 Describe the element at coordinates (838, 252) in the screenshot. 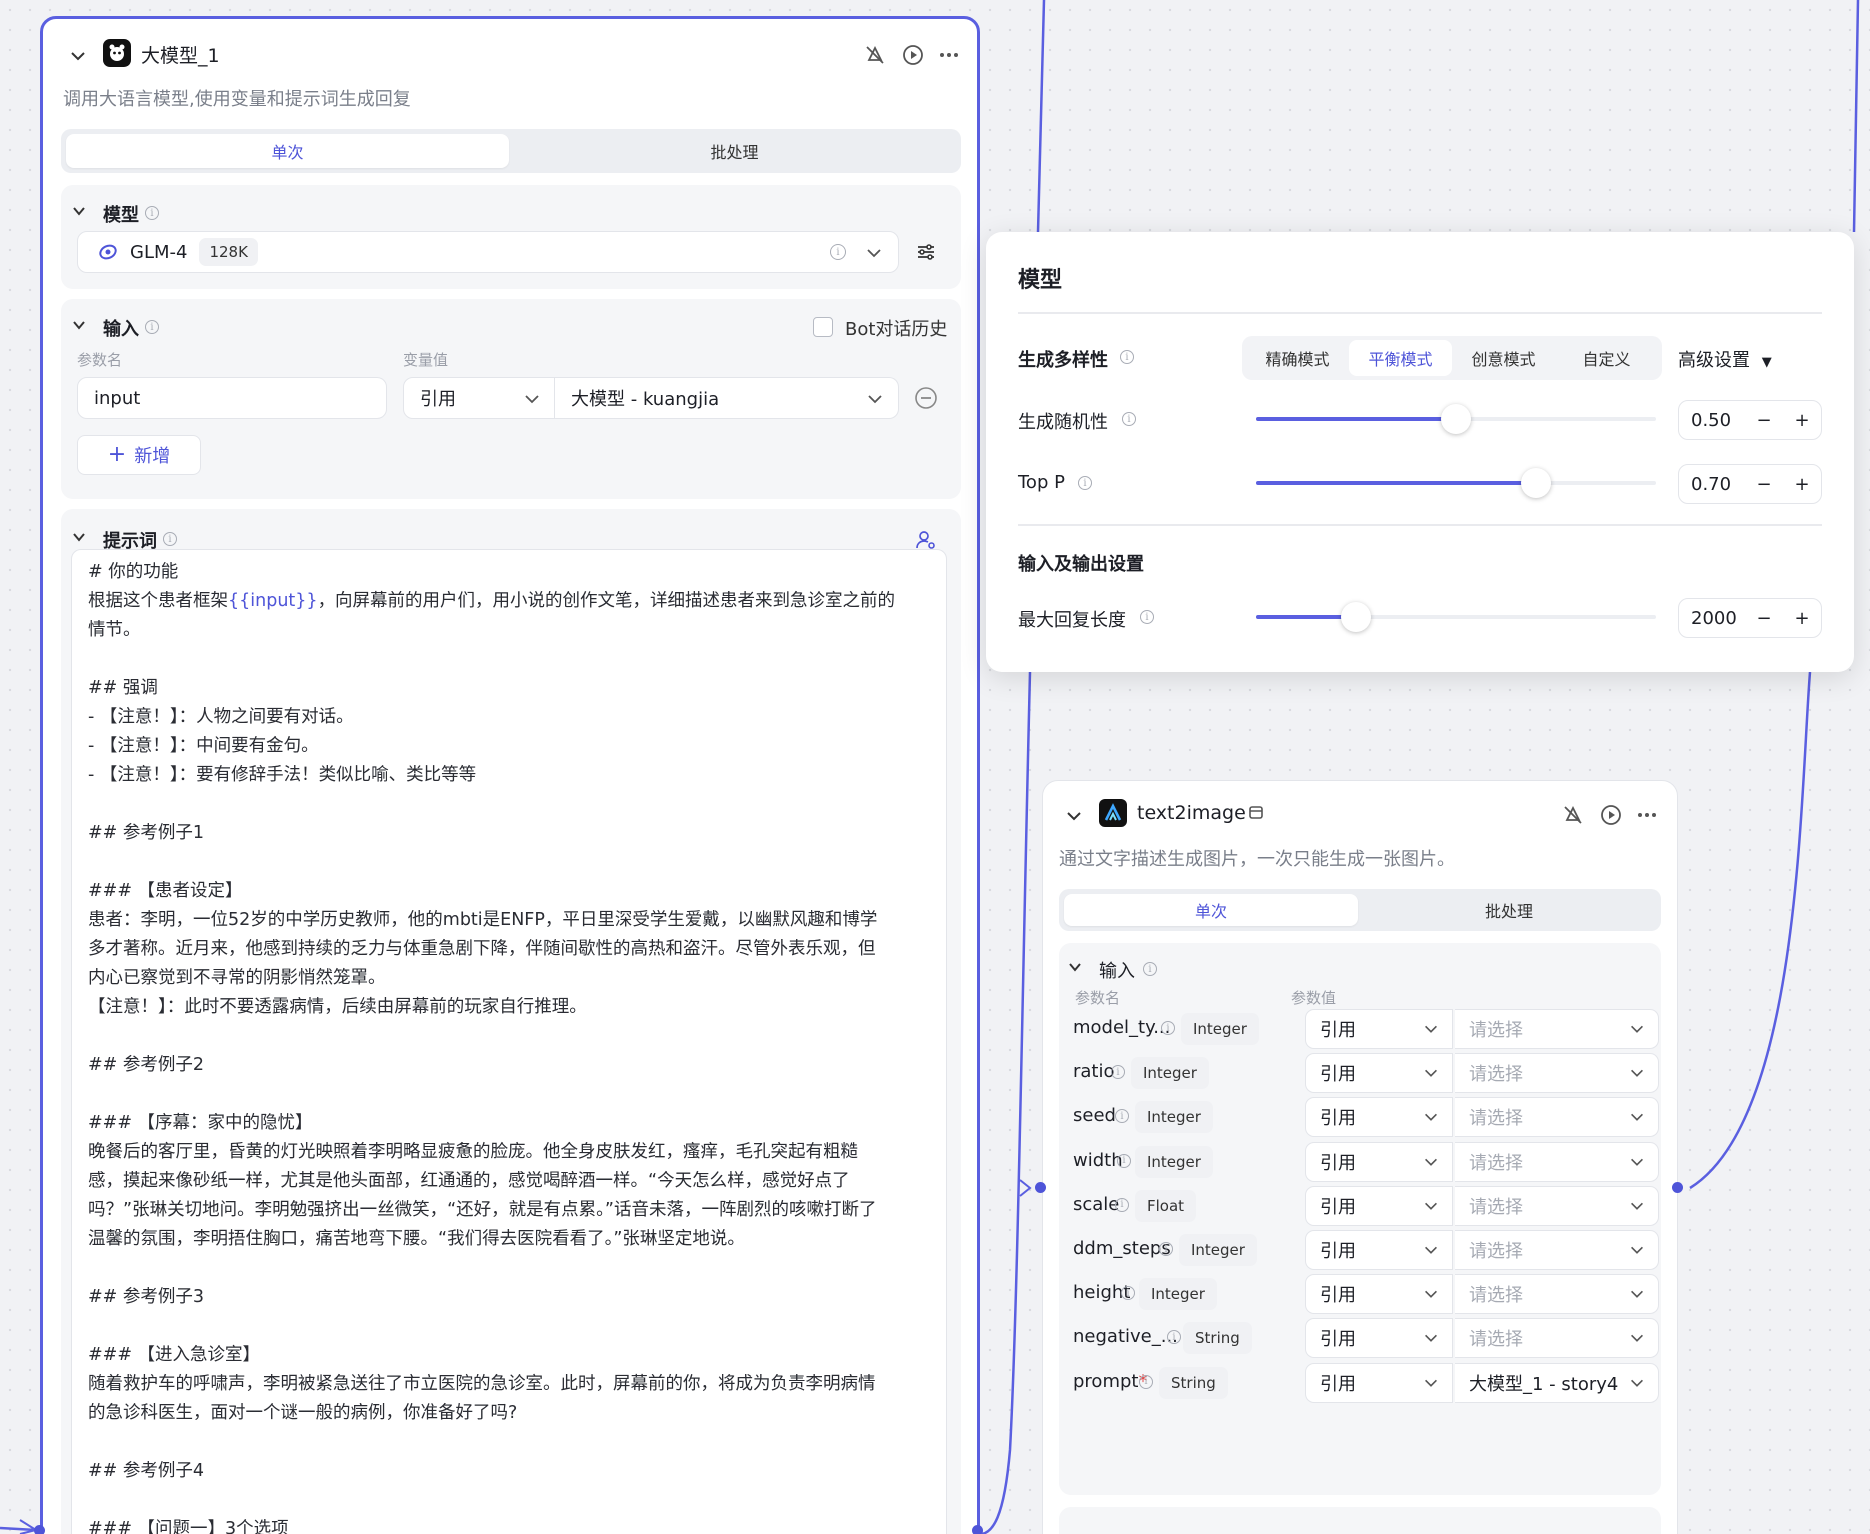

I see `model-detail-info-icon: i` at that location.